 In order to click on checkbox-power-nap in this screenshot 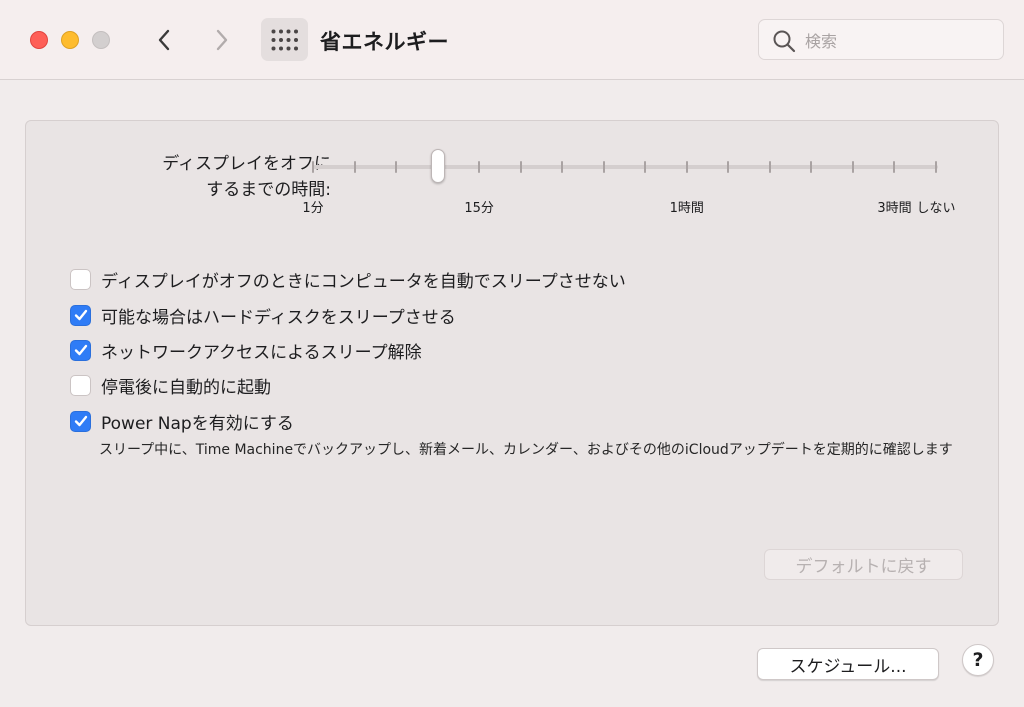, I will do `click(80, 421)`.